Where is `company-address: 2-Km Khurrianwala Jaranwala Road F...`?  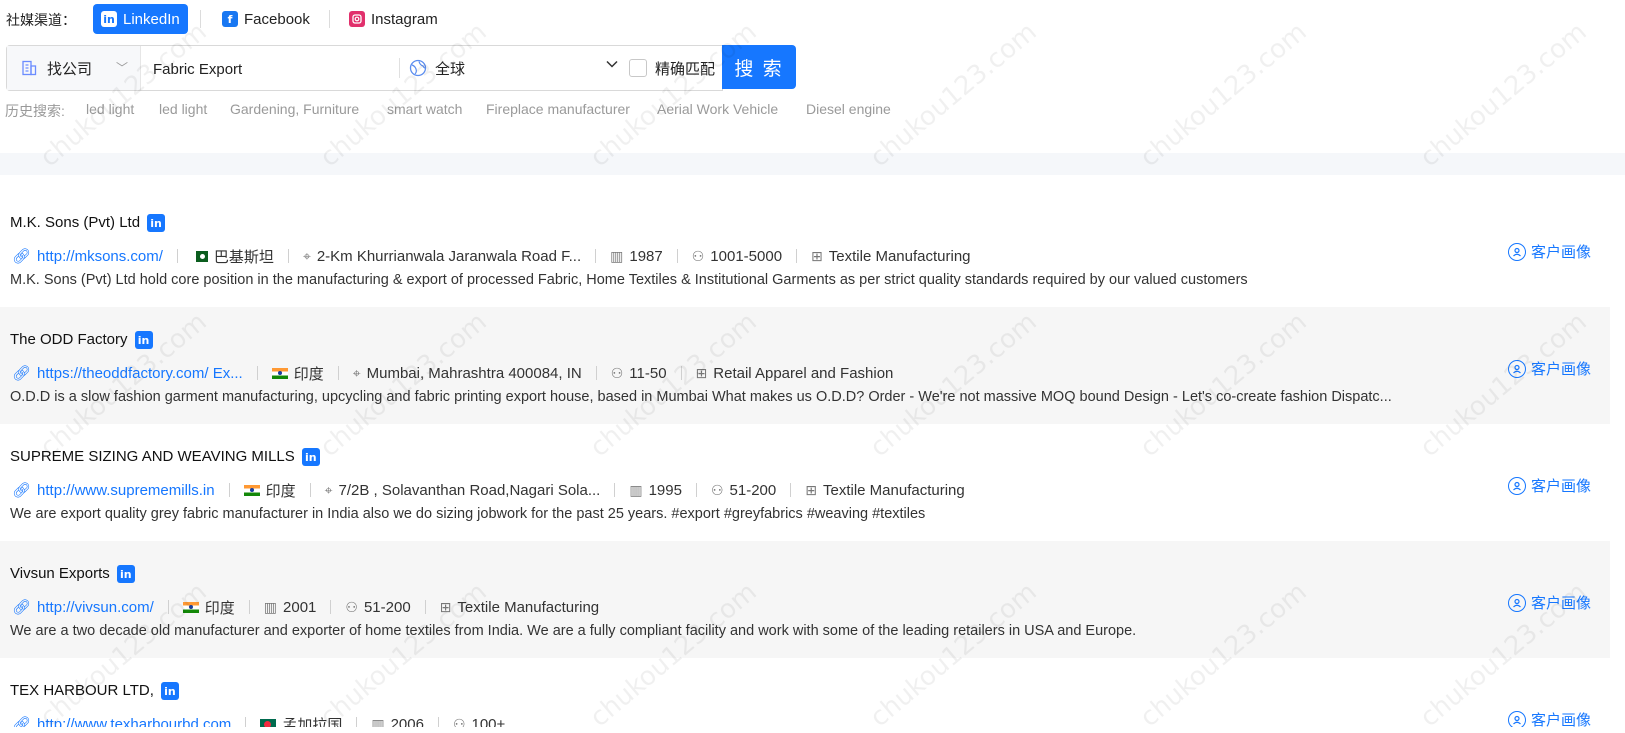 company-address: 2-Km Khurrianwala Jaranwala Road F... is located at coordinates (449, 256).